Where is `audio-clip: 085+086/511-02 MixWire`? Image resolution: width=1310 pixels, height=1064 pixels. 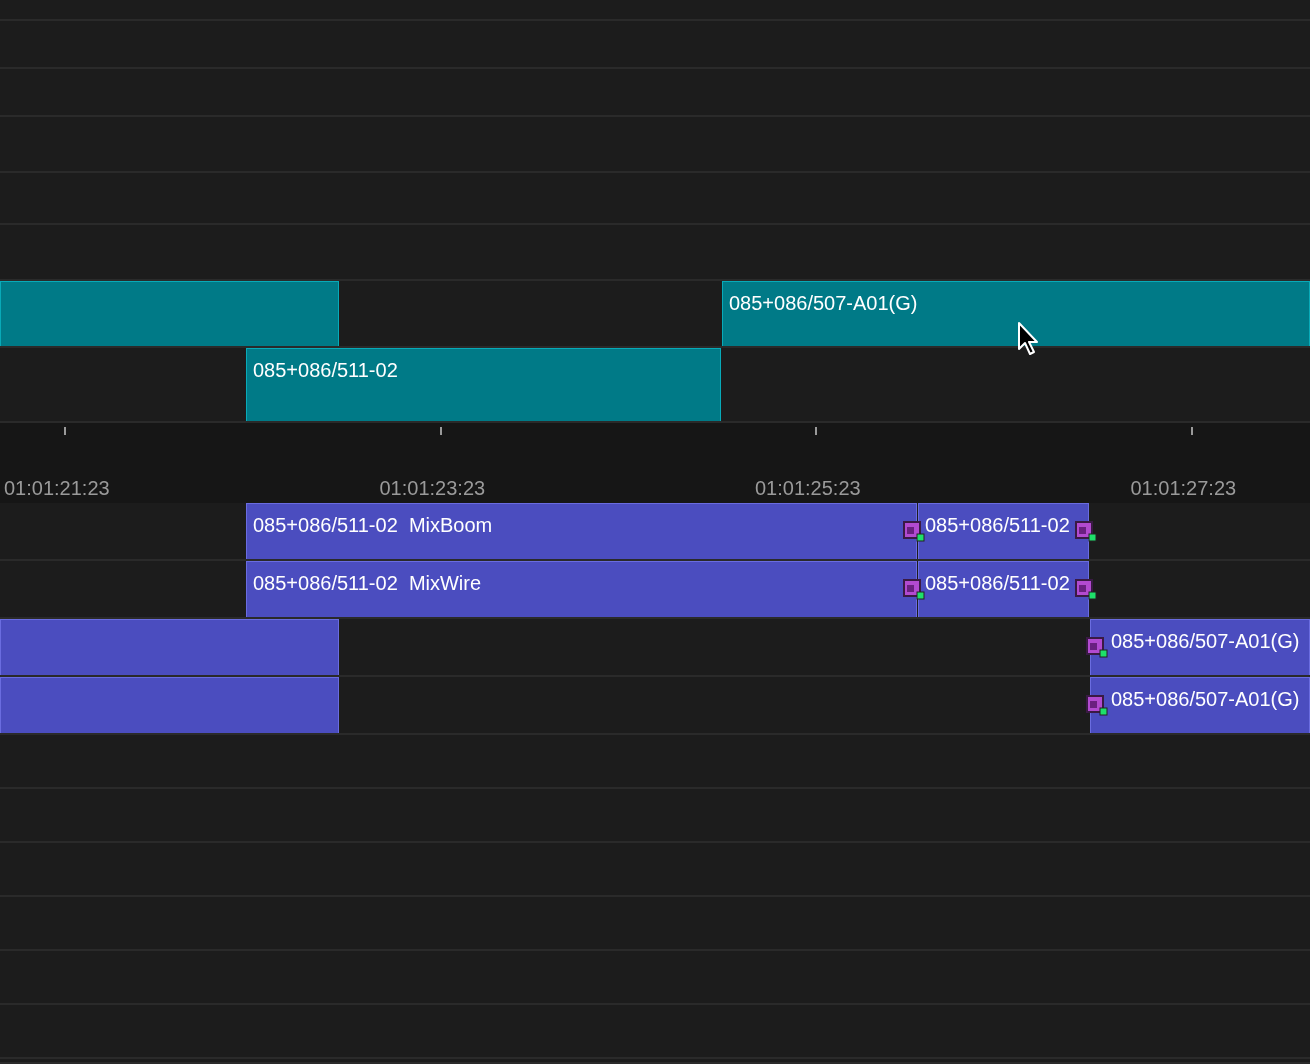
audio-clip: 085+086/511-02 MixWire is located at coordinates (581, 589).